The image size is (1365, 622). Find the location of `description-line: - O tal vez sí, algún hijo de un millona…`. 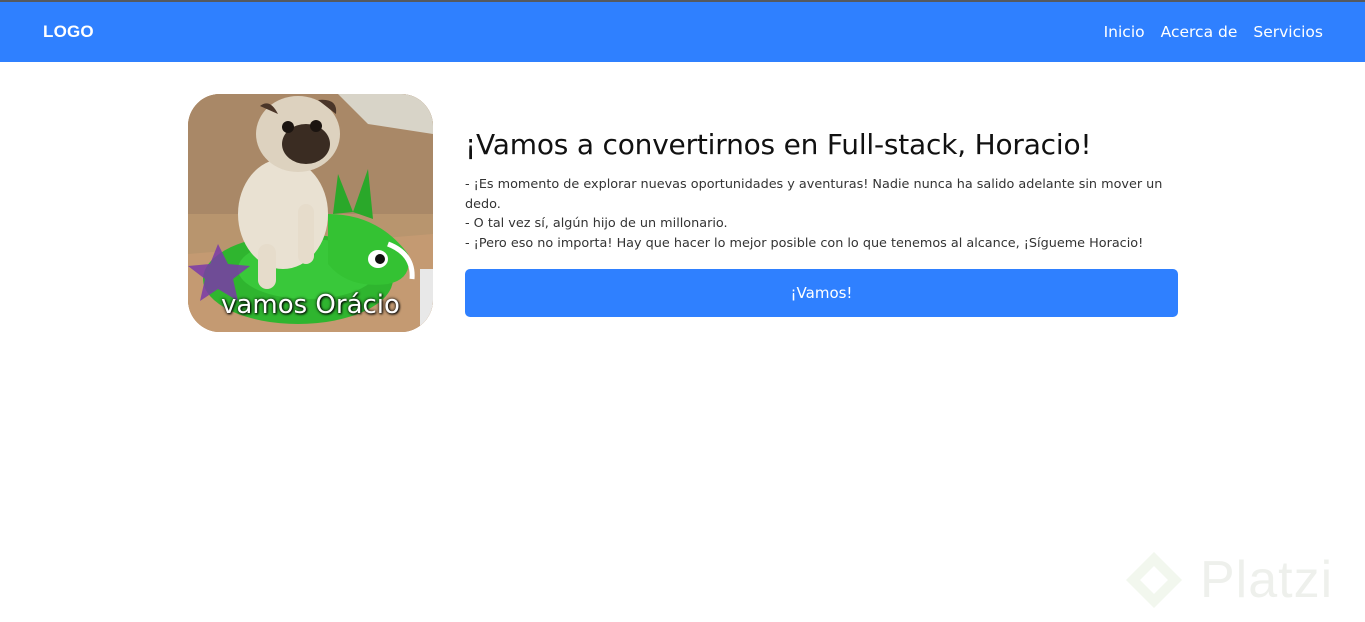

description-line: - O tal vez sí, algún hijo de un millona… is located at coordinates (596, 223).